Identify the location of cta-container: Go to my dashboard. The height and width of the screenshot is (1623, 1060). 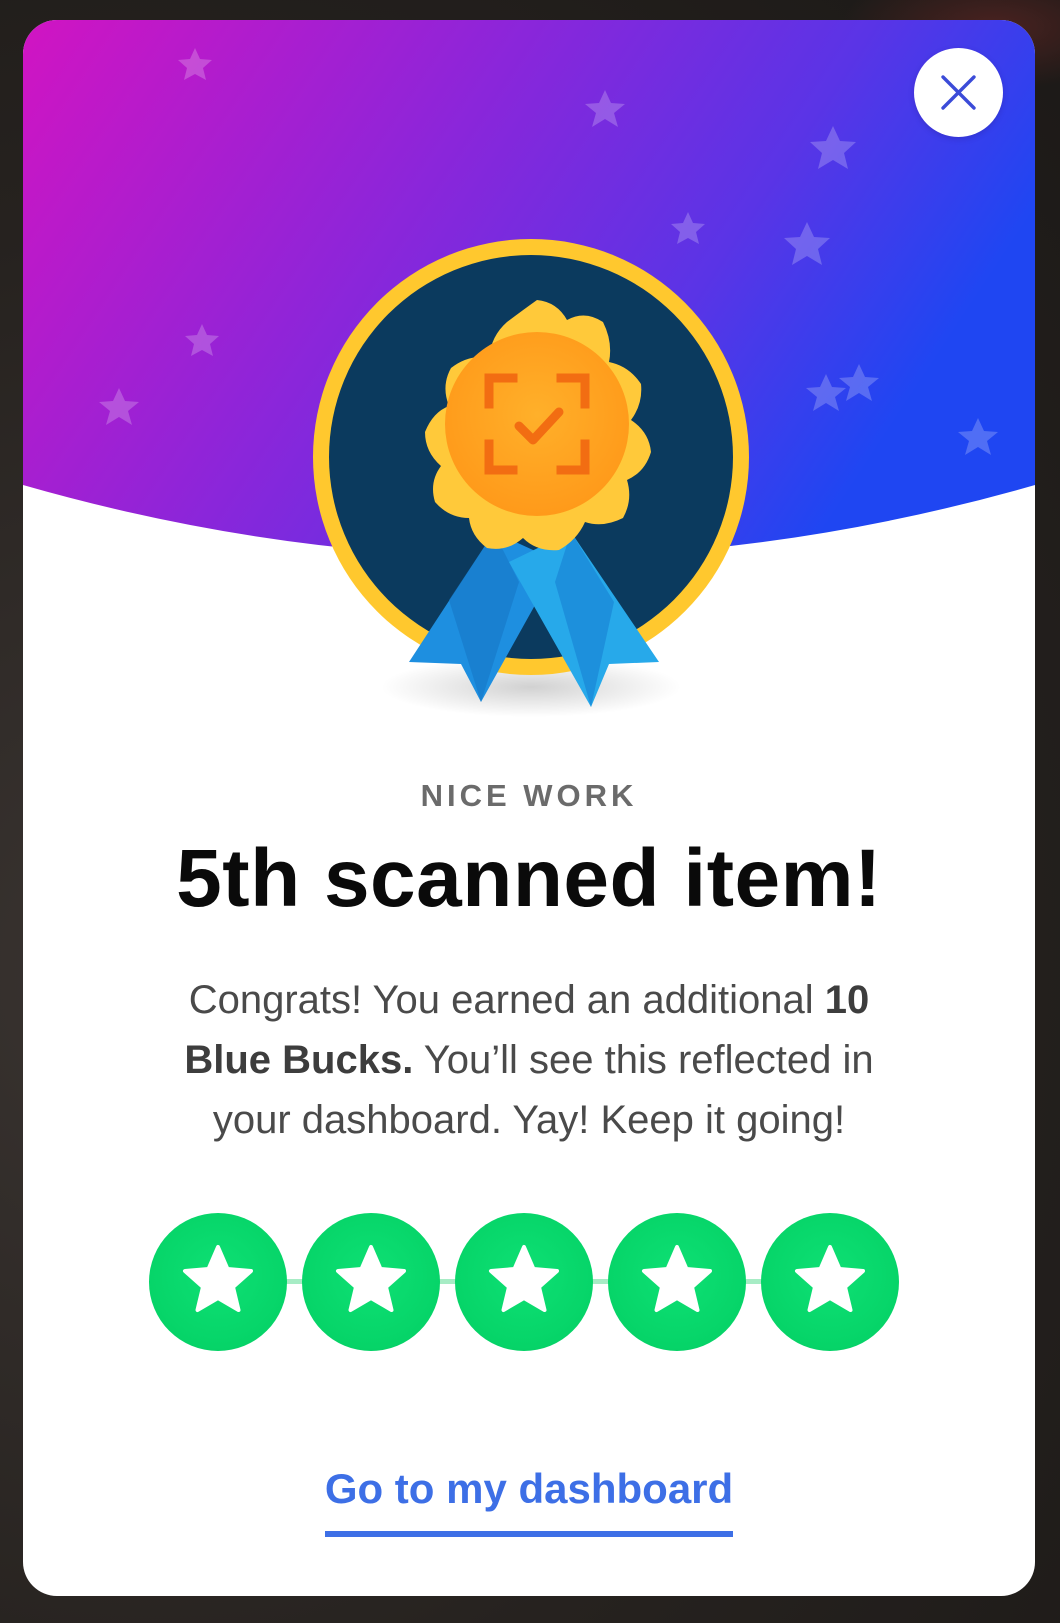
(529, 1501).